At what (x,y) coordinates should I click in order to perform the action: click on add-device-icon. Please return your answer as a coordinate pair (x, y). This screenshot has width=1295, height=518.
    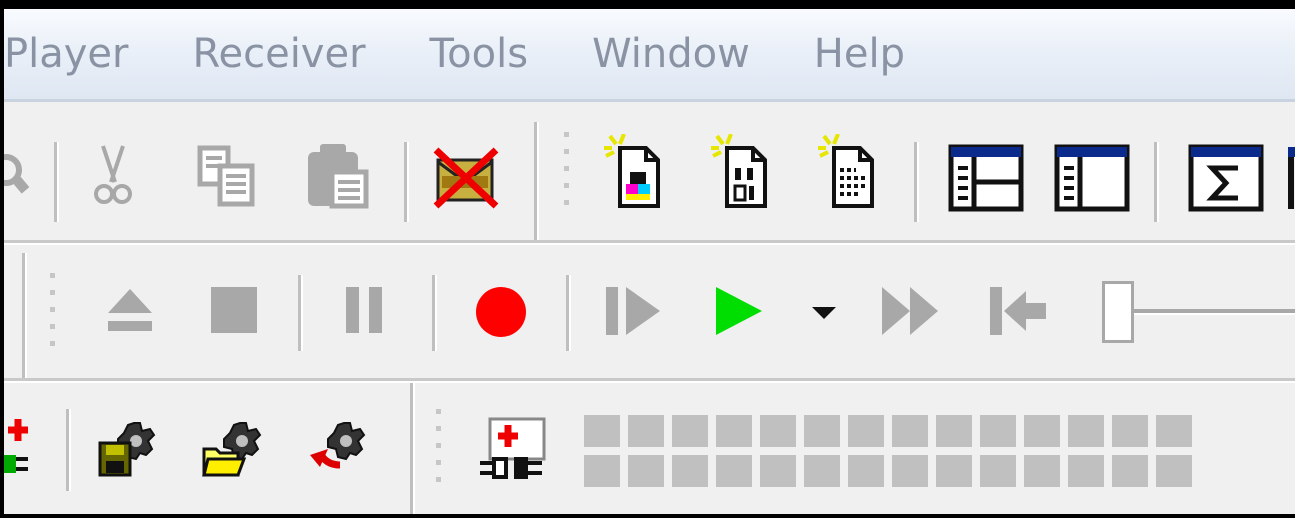
    Looking at the image, I should click on (514, 449).